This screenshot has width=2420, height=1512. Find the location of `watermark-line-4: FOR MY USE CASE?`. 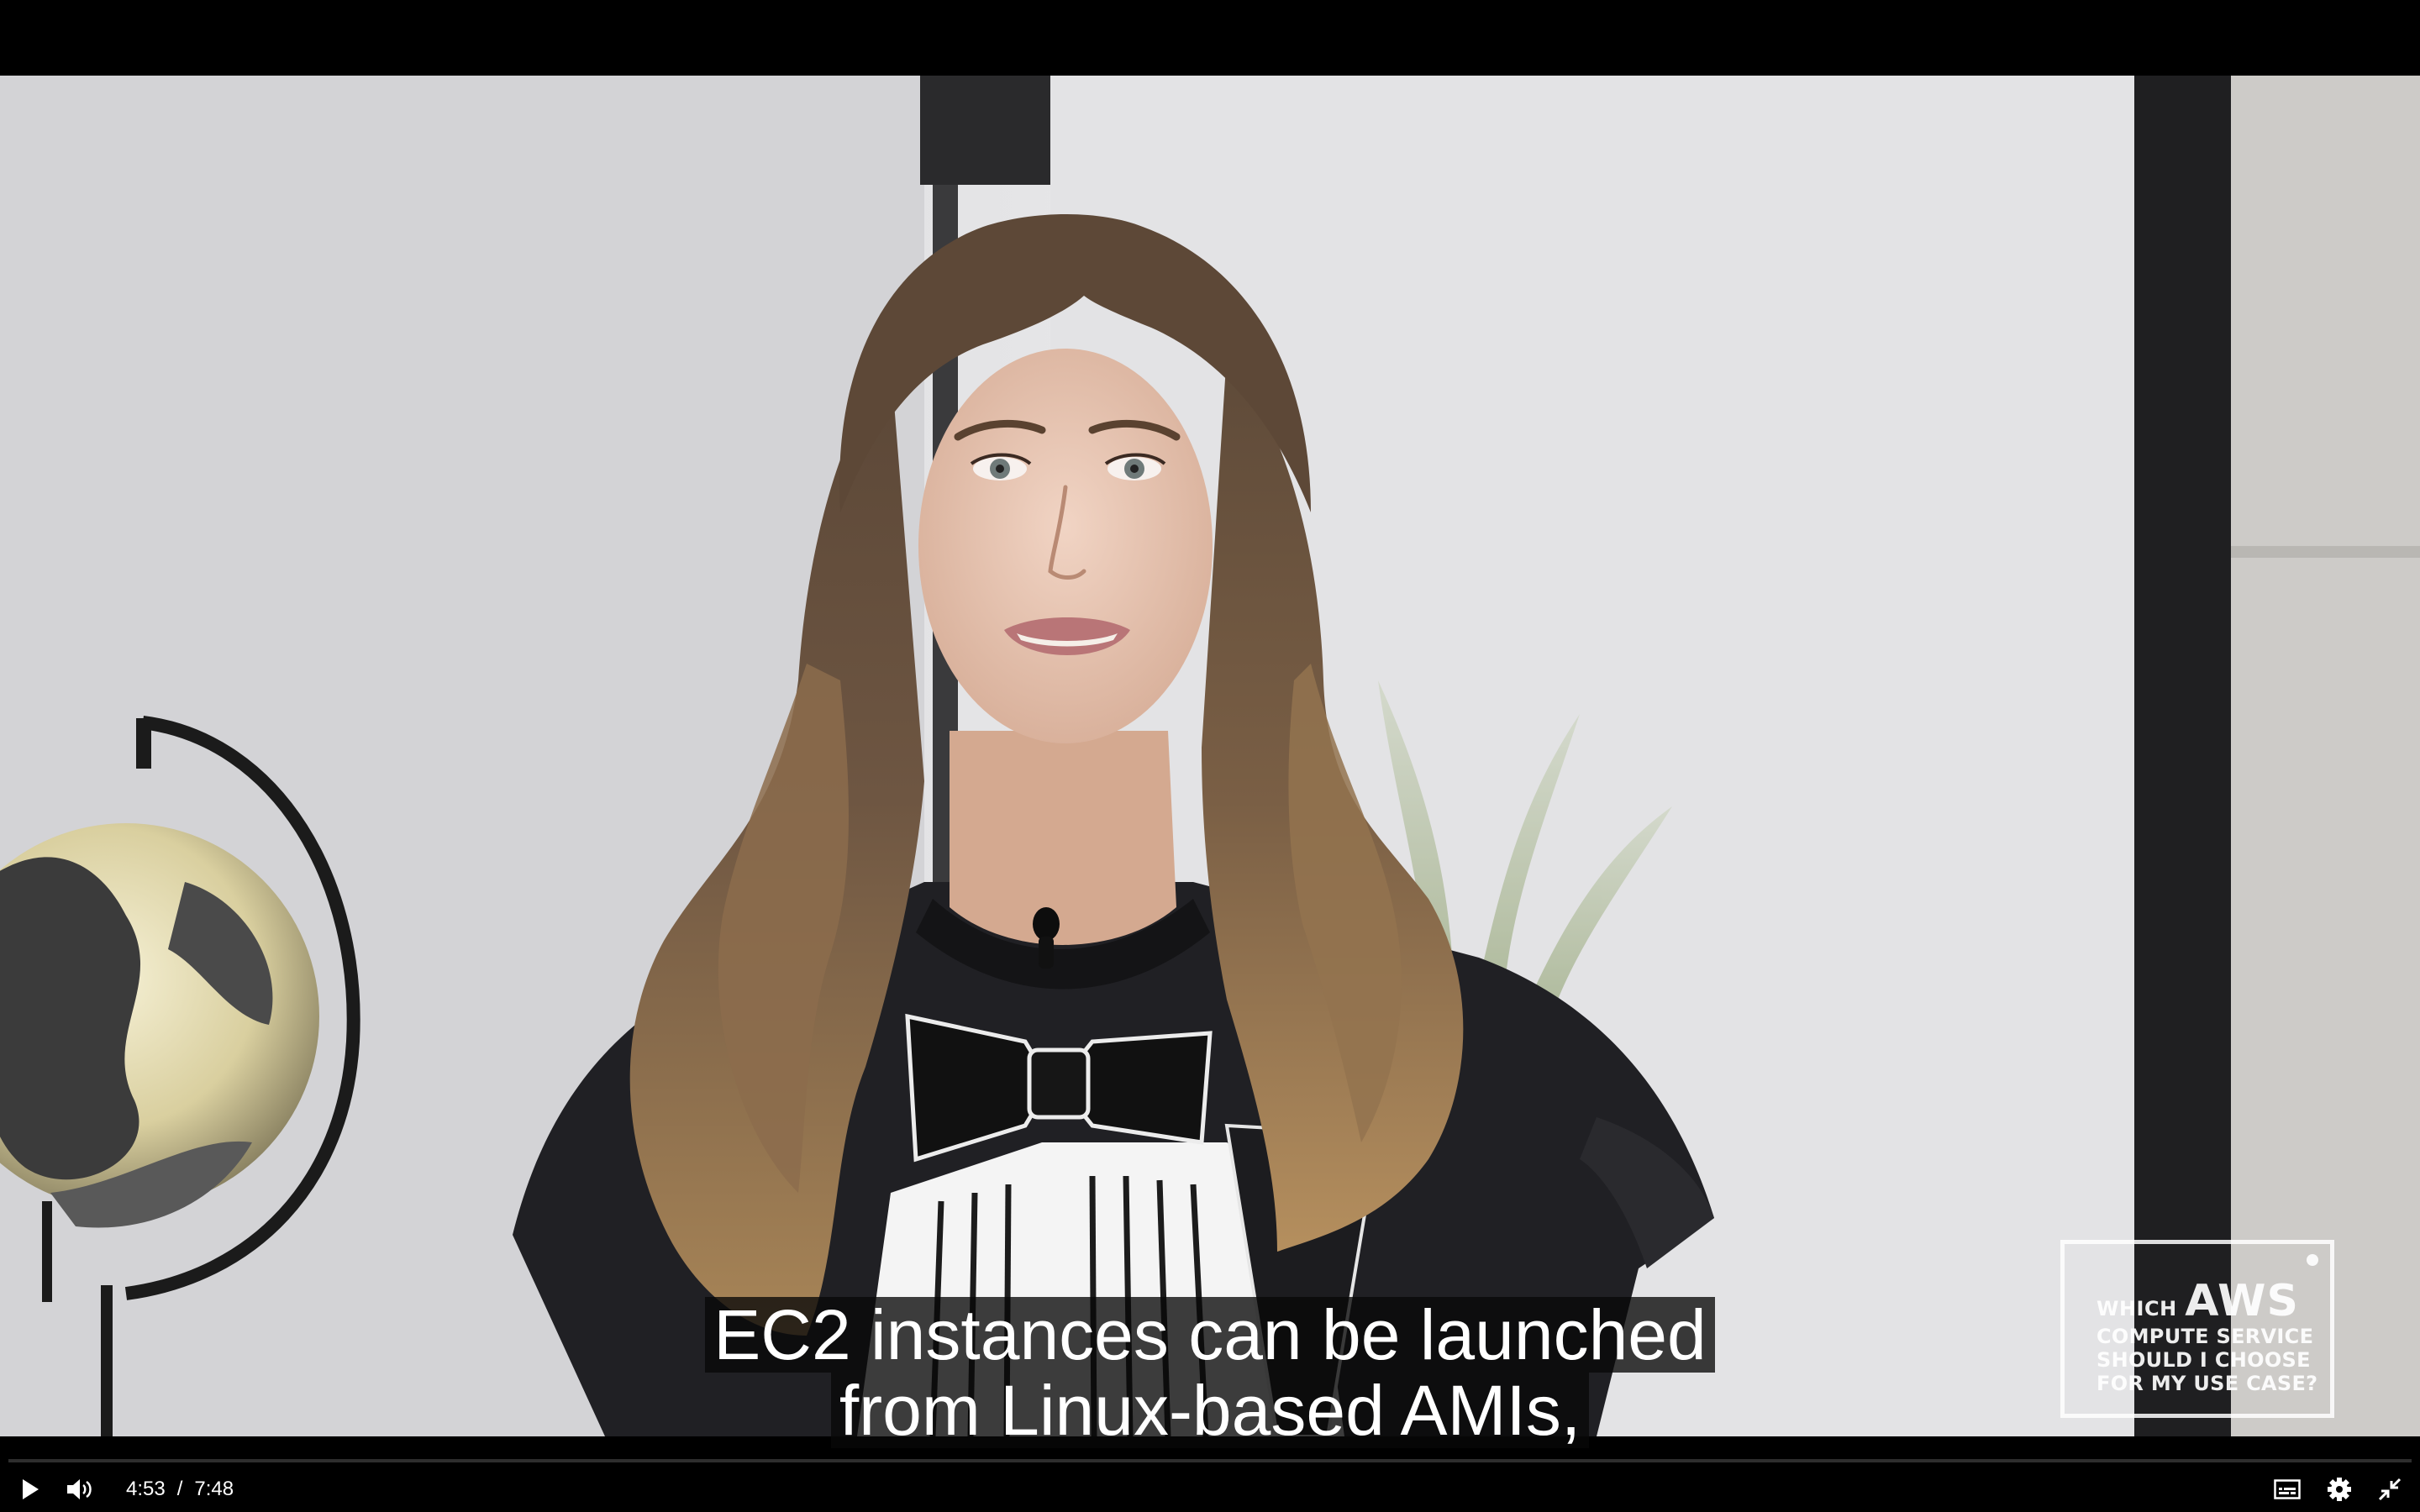

watermark-line-4: FOR MY USE CASE? is located at coordinates (2207, 1383).